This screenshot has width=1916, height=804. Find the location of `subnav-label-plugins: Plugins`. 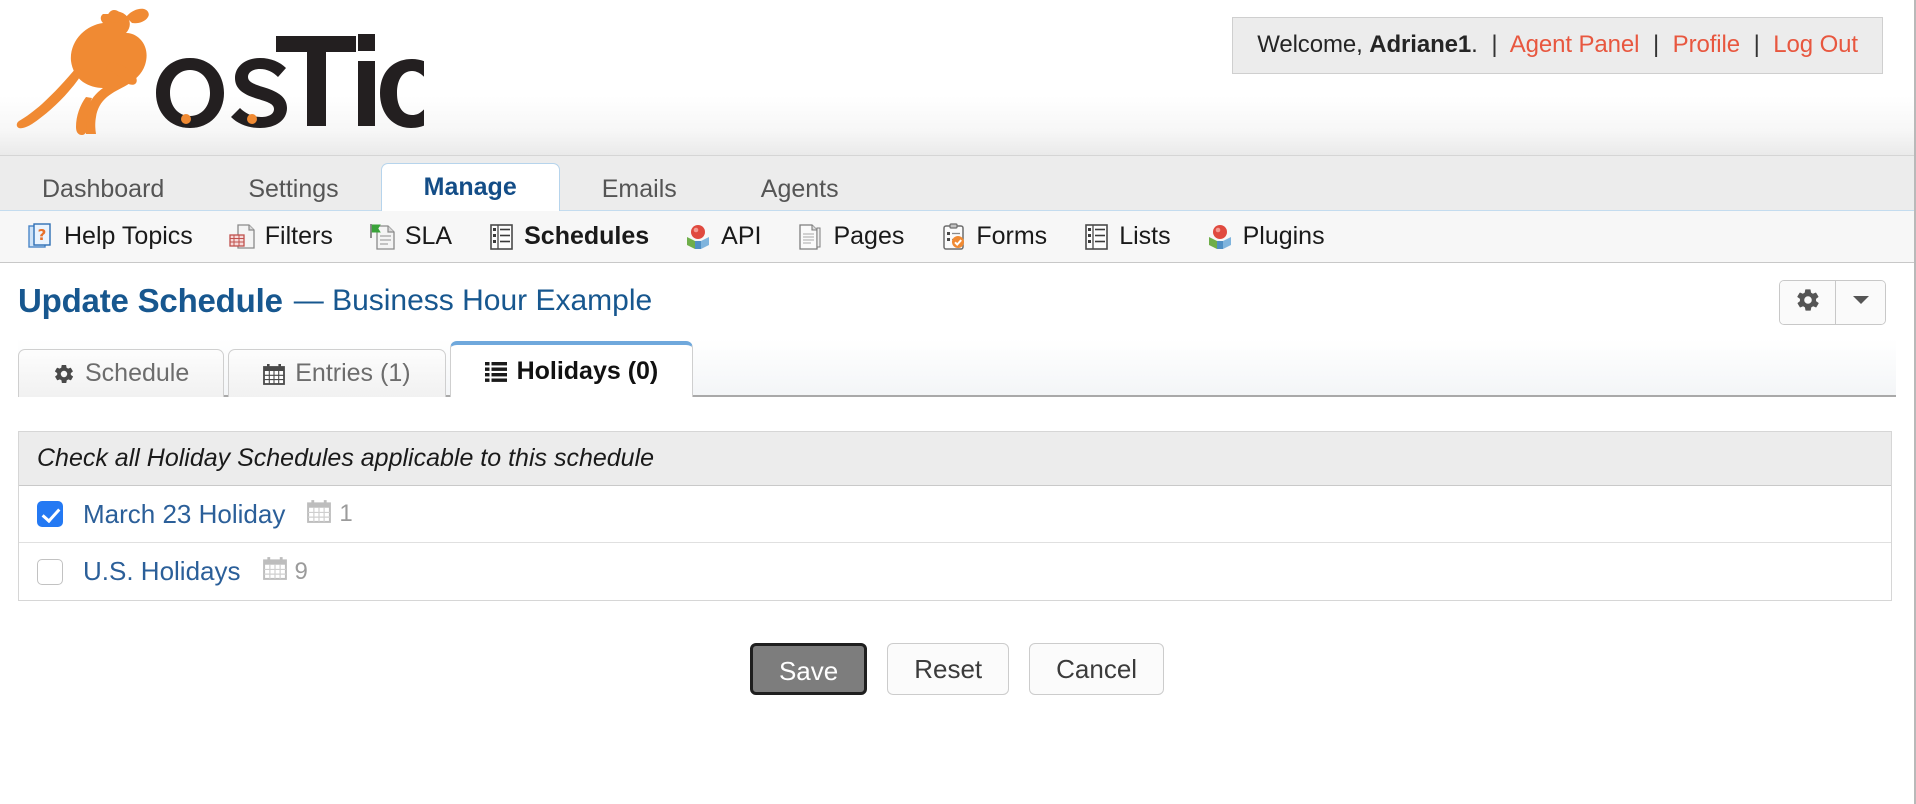

subnav-label-plugins: Plugins is located at coordinates (1283, 236).